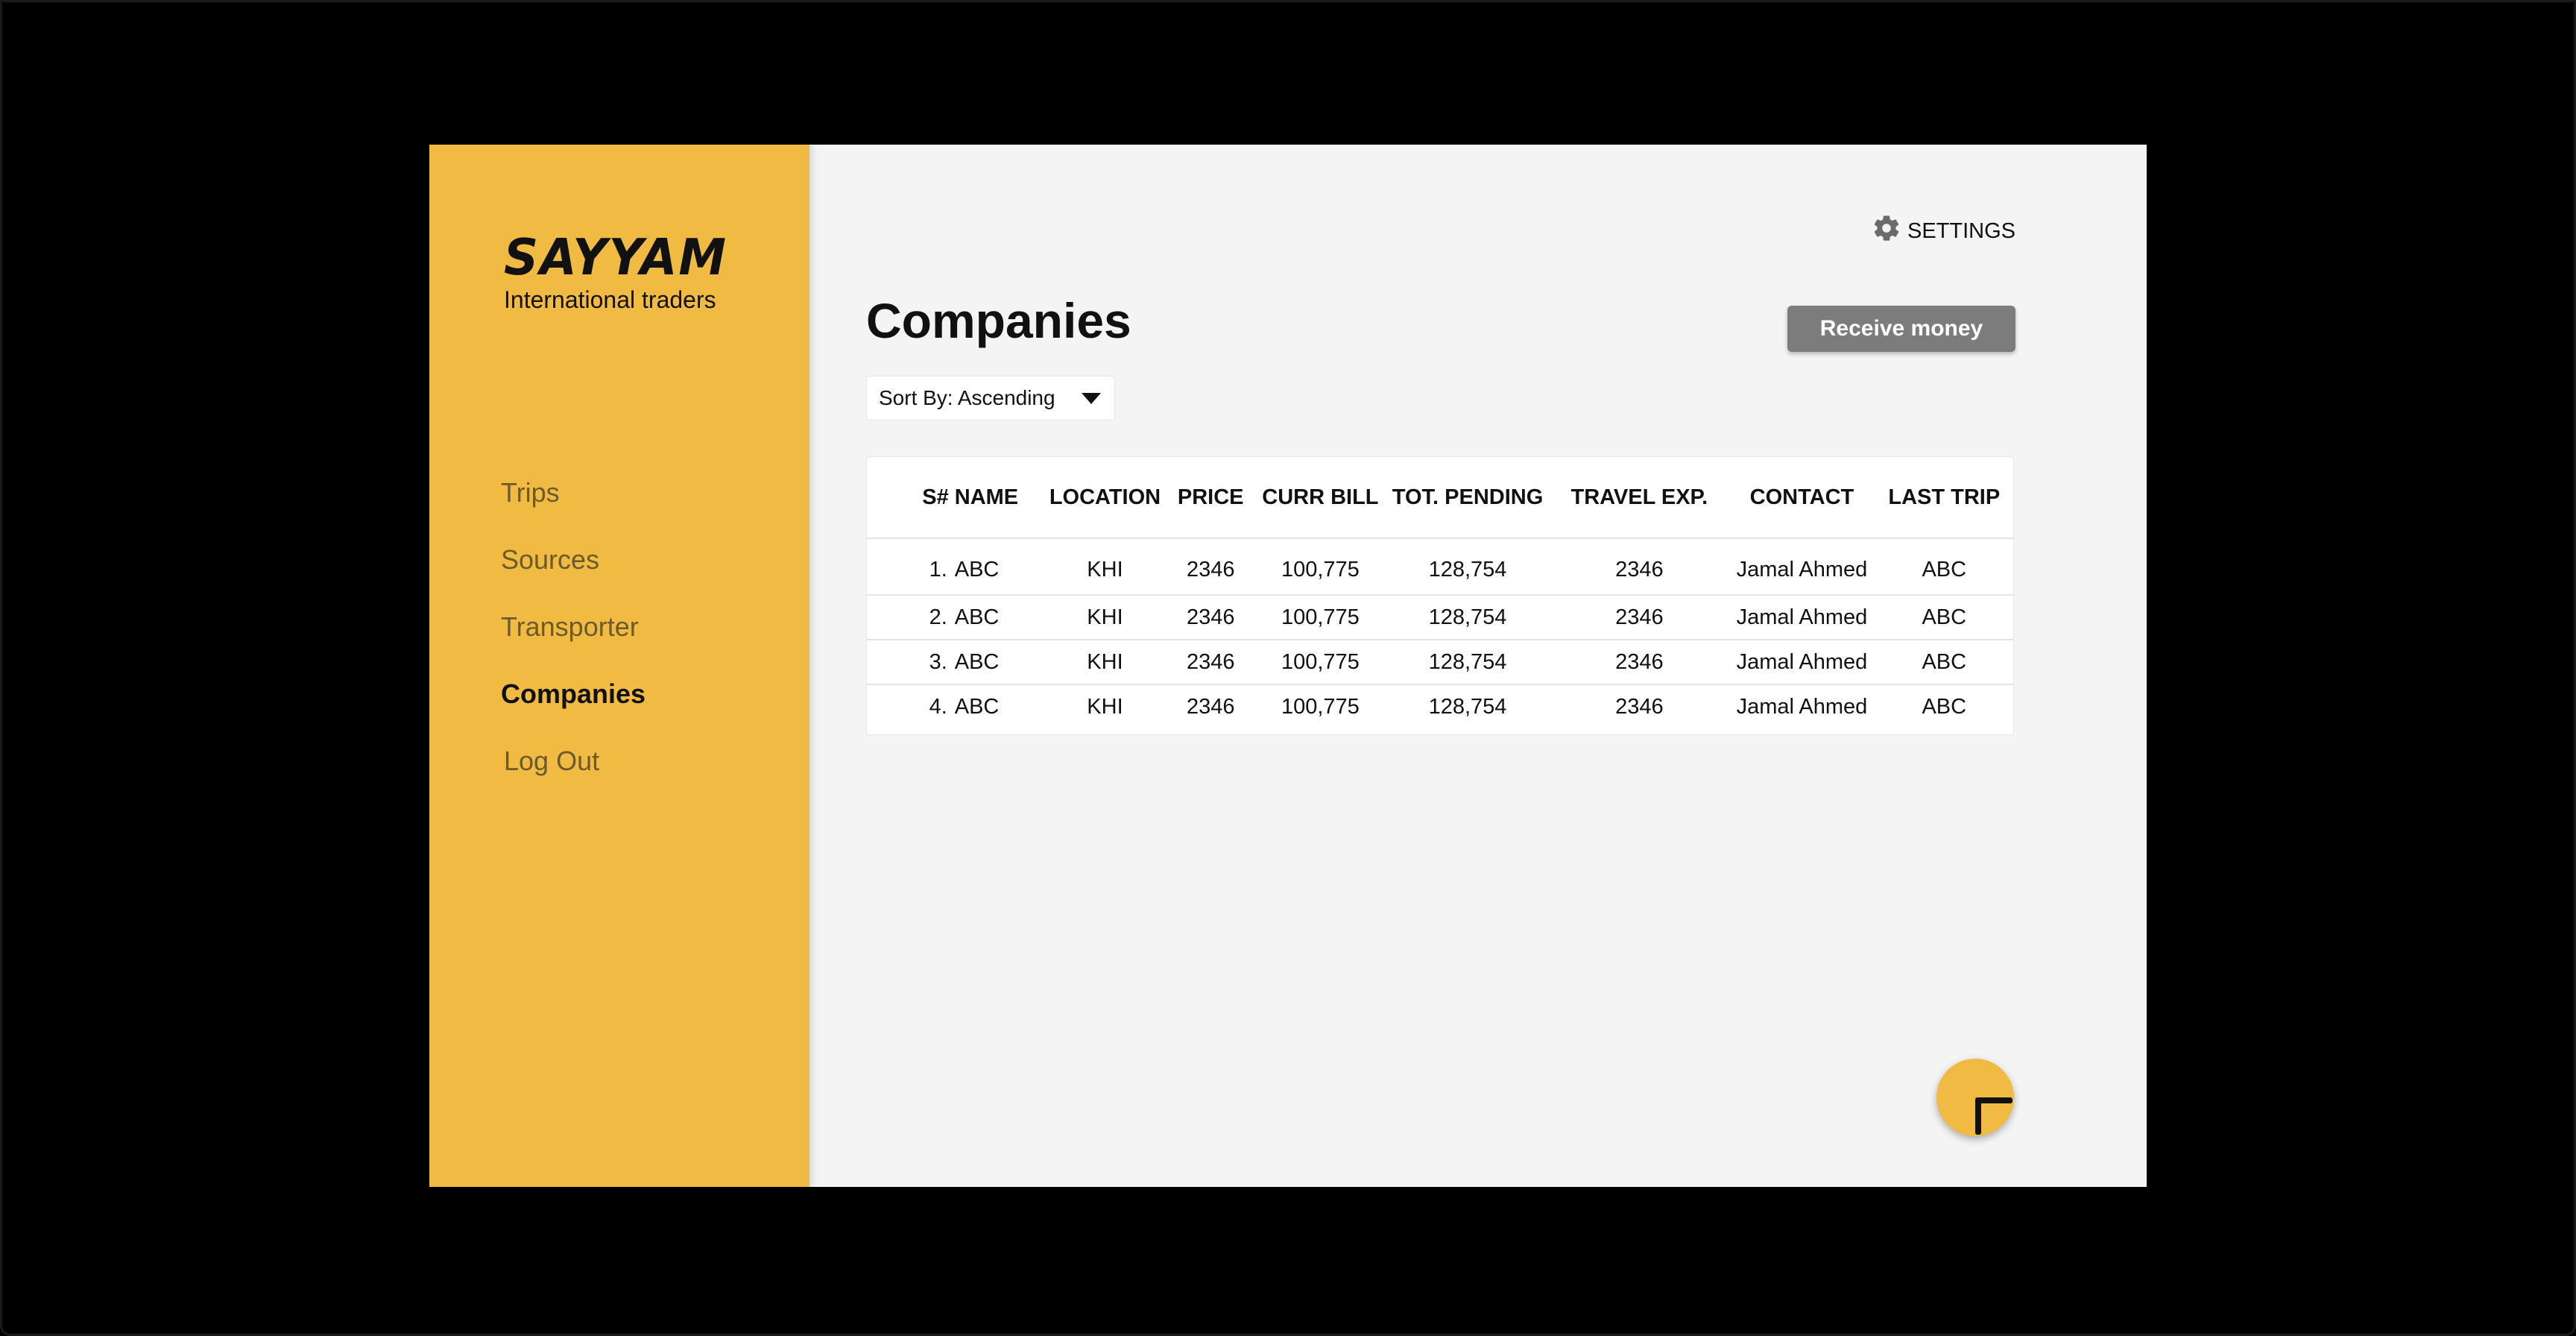 This screenshot has height=1336, width=2576. Describe the element at coordinates (1961, 230) in the screenshot. I see `settings-label: SETTINGS` at that location.